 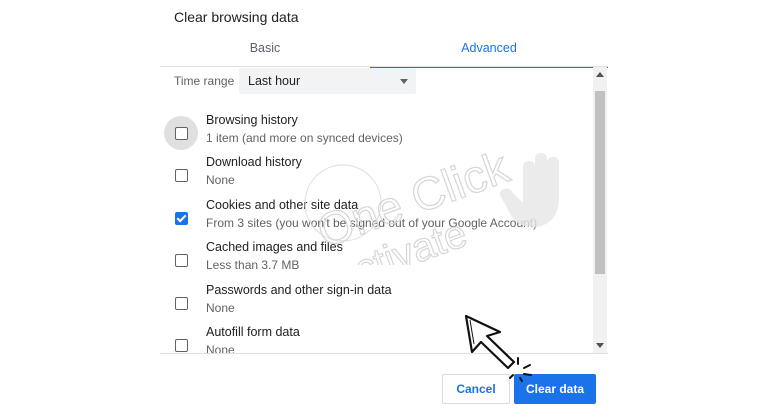 I want to click on scroll-thumb, so click(x=600, y=182).